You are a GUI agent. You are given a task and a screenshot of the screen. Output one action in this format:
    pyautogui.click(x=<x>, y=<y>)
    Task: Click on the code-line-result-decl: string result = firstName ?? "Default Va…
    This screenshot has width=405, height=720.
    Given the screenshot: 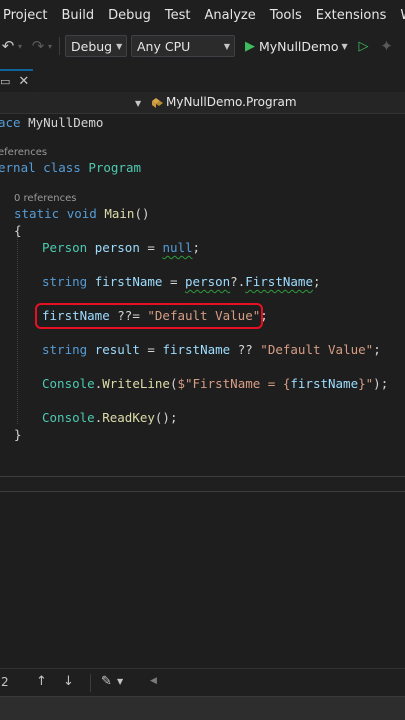 What is the action you would take?
    pyautogui.click(x=211, y=349)
    